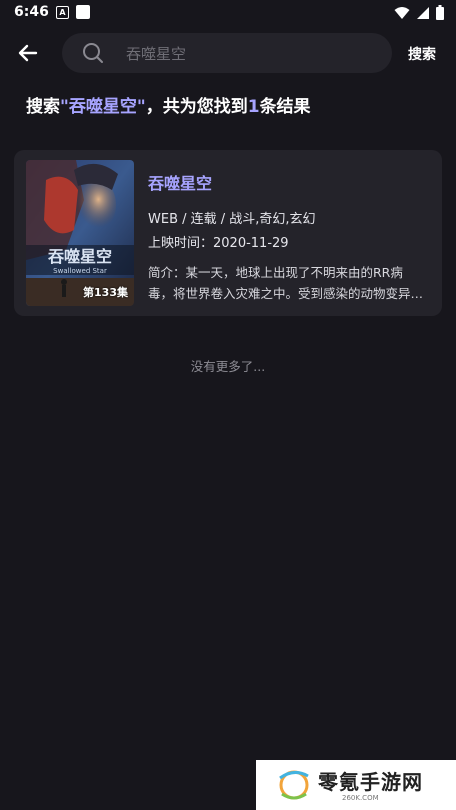 Image resolution: width=456 pixels, height=810 pixels. Describe the element at coordinates (360, 798) in the screenshot. I see `watermark-url: 260K.COM` at that location.